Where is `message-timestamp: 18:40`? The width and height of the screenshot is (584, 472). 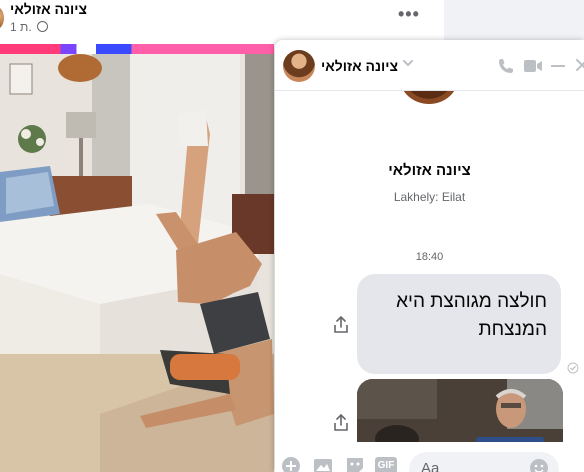
message-timestamp: 18:40 is located at coordinates (429, 257).